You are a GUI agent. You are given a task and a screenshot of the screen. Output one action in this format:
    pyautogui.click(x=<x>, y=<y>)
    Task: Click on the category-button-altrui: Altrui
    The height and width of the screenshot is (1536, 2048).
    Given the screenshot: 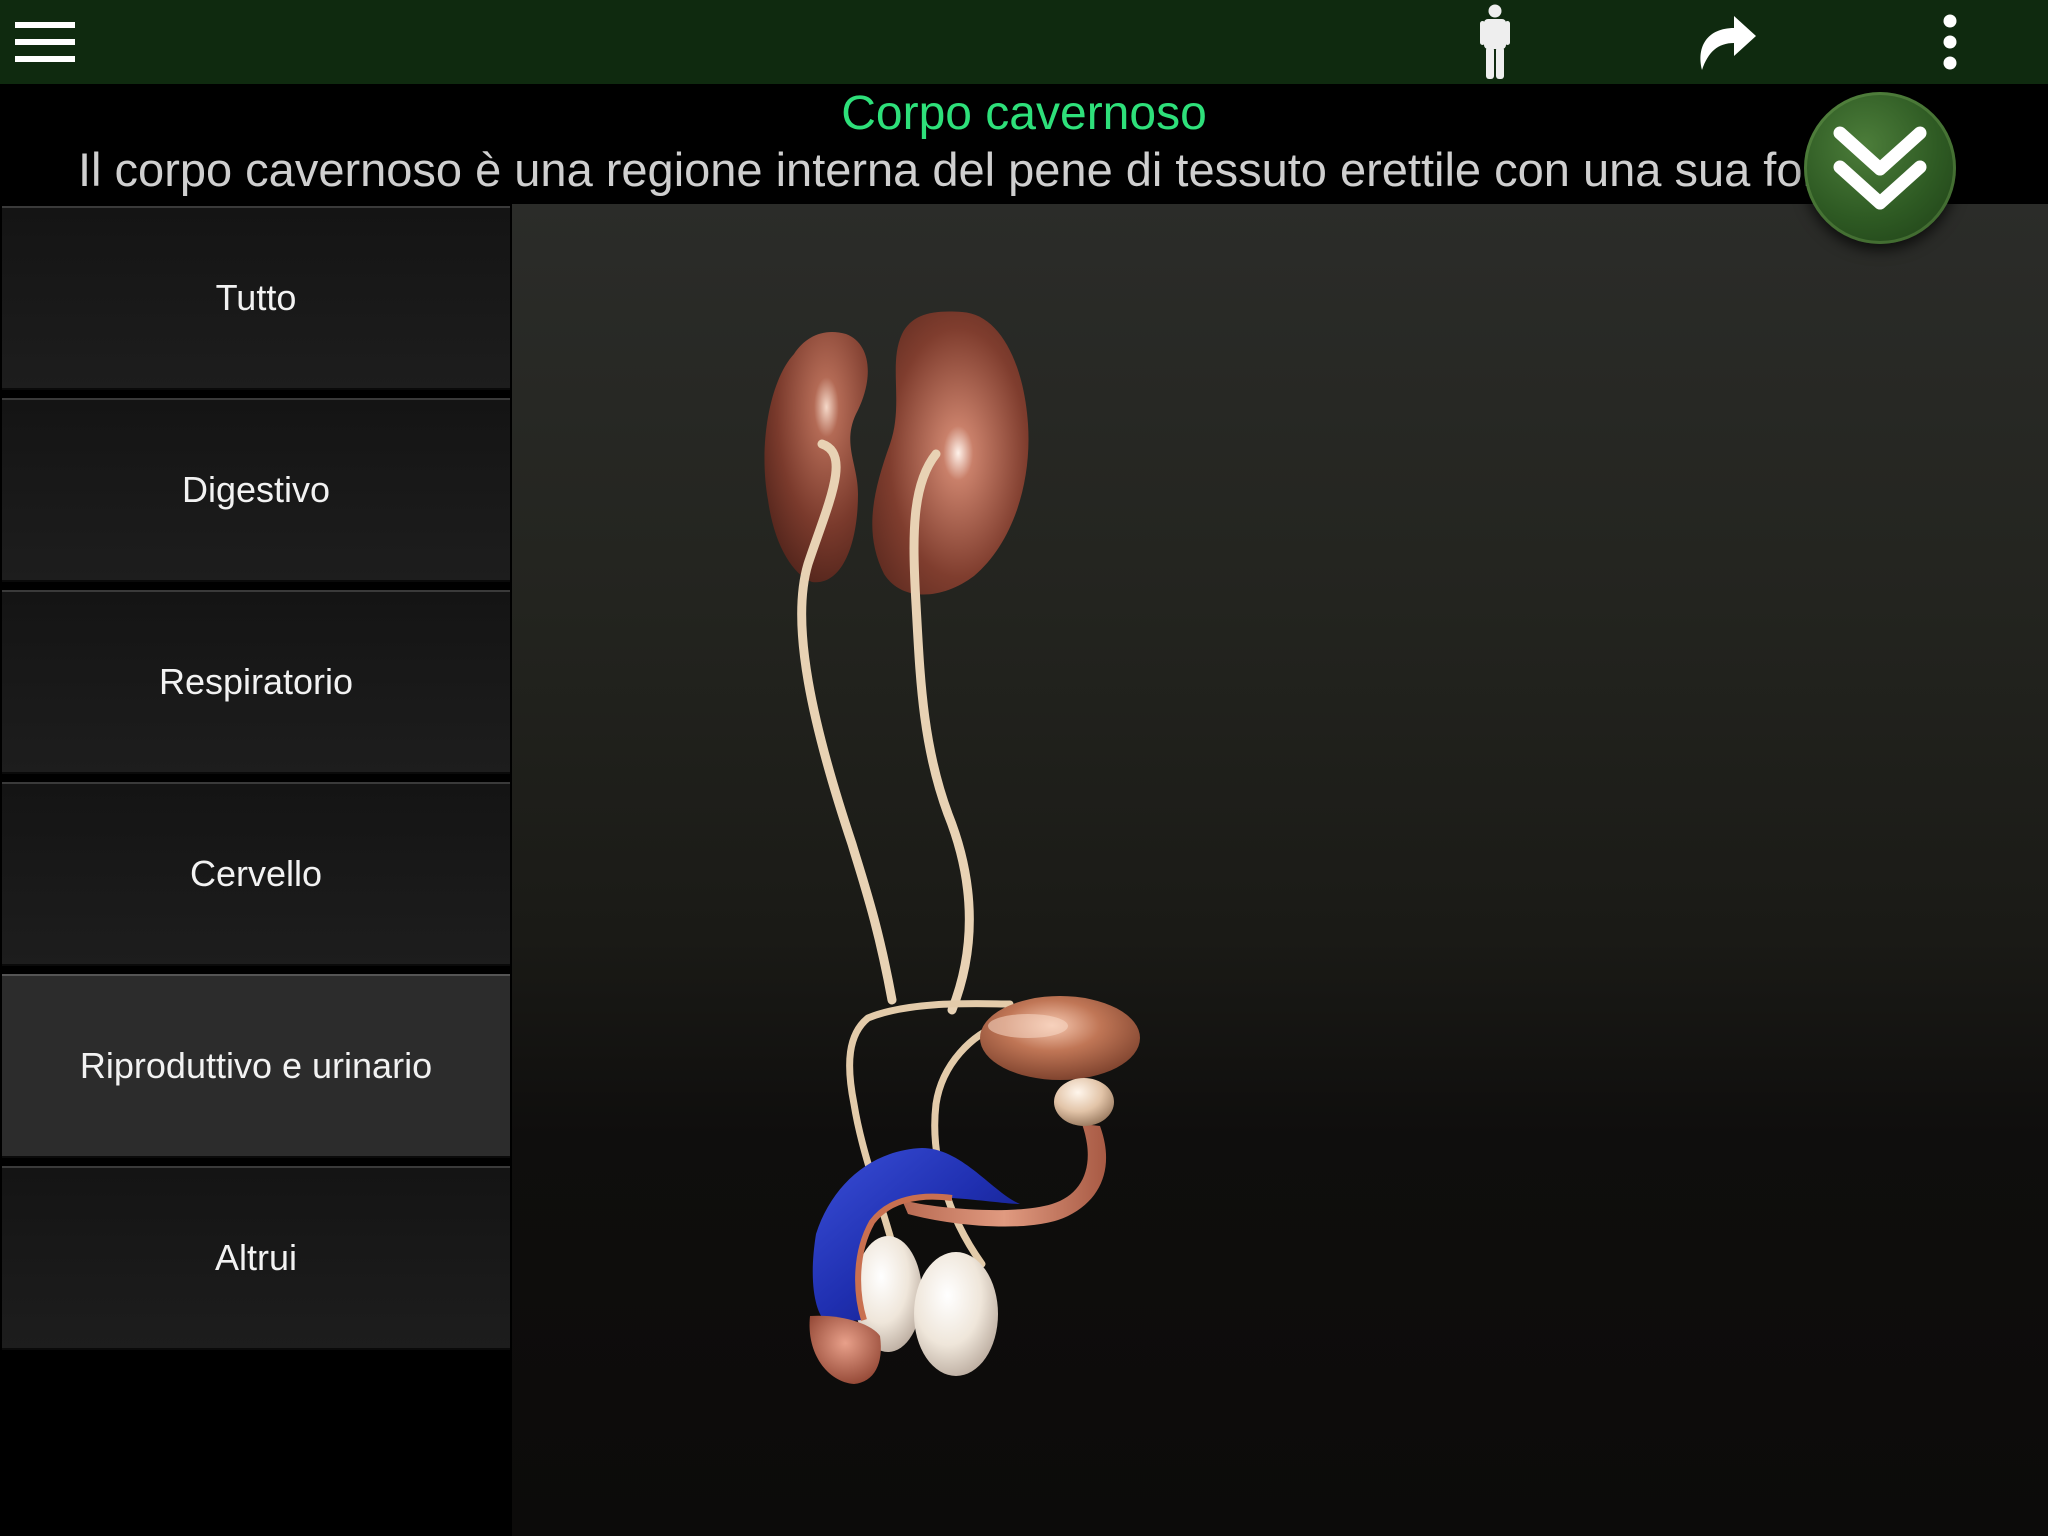 What is the action you would take?
    pyautogui.click(x=256, y=1258)
    